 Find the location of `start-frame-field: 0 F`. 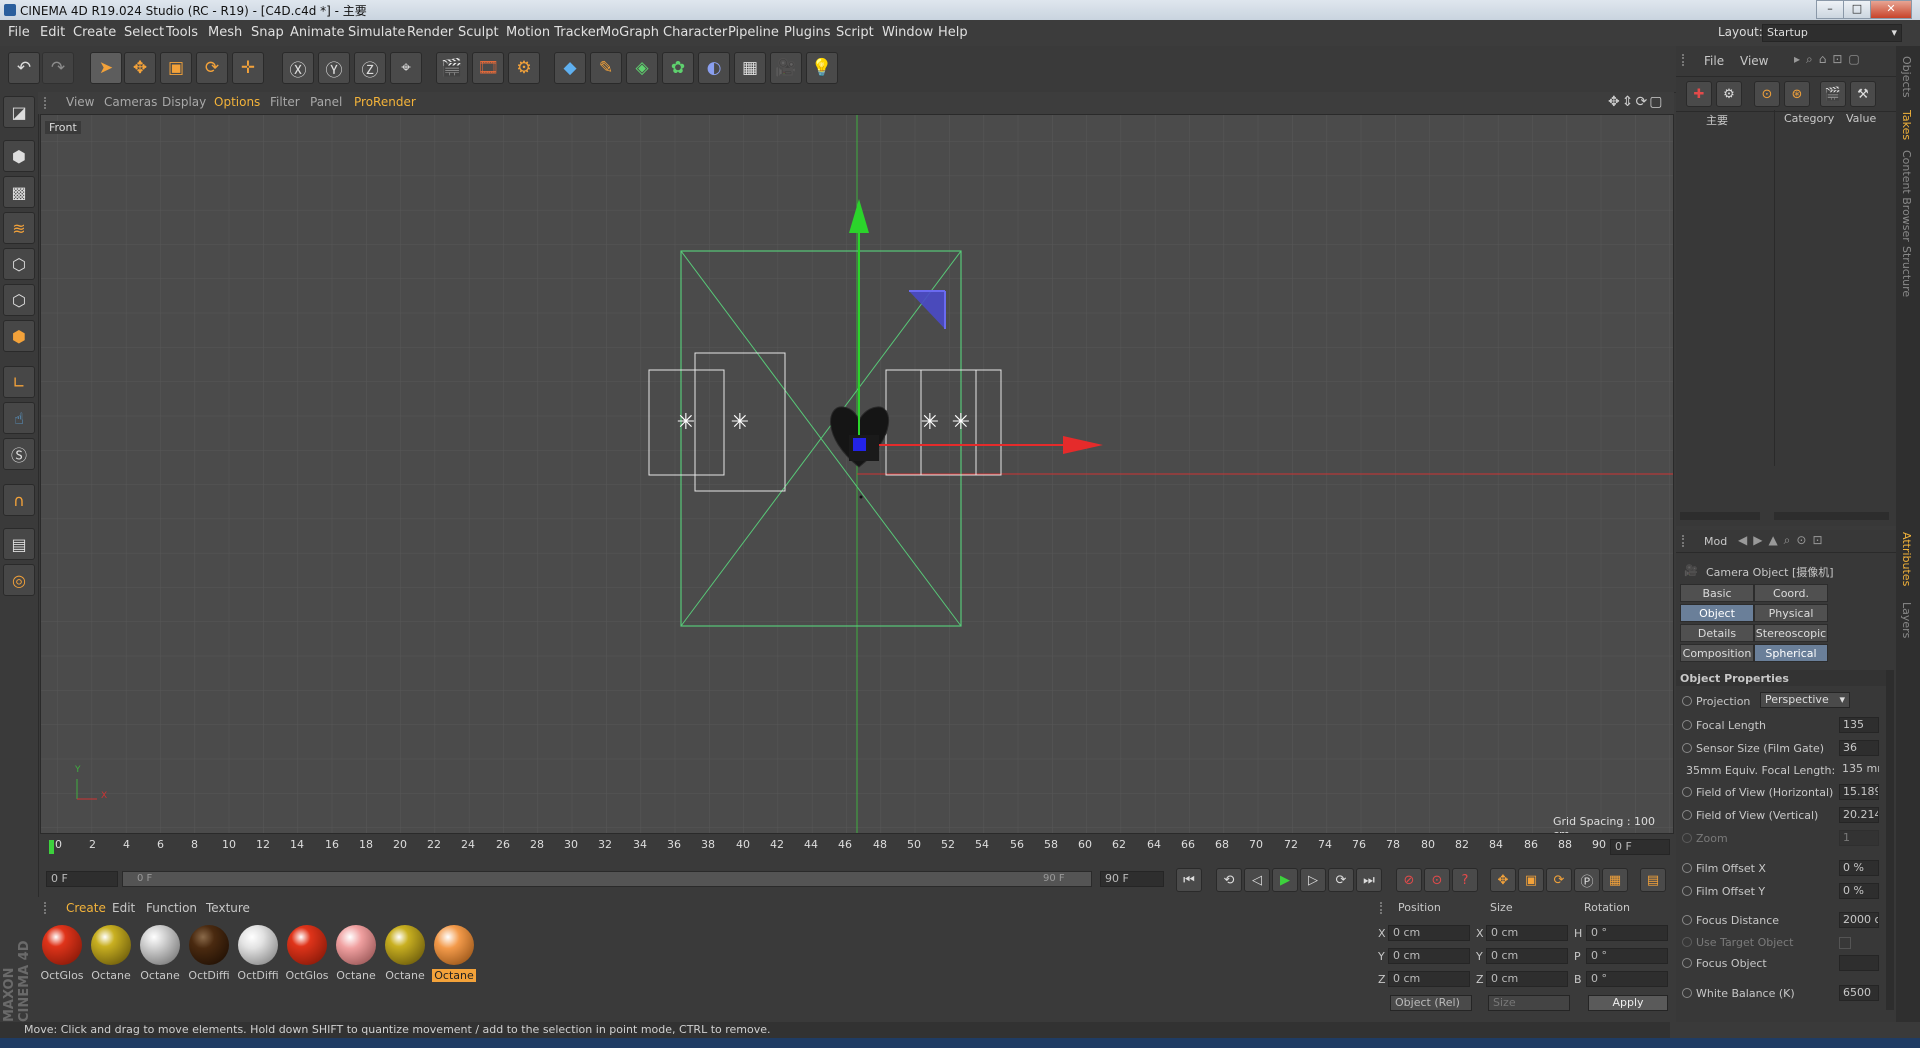

start-frame-field: 0 F is located at coordinates (82, 879).